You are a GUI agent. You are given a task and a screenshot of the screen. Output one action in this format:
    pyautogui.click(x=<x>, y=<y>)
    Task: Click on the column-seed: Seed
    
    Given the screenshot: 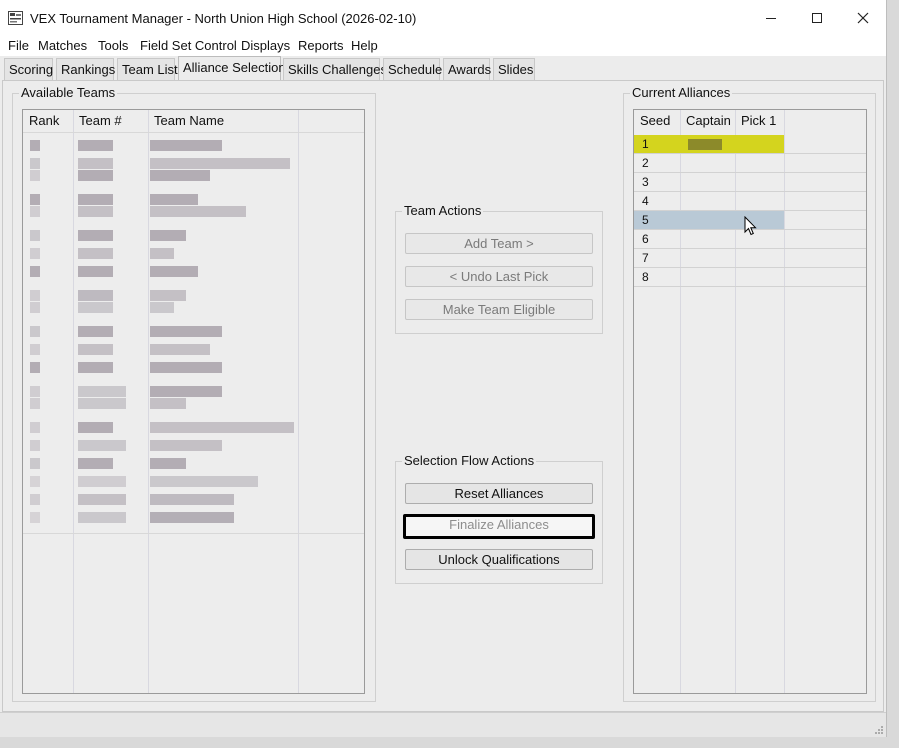 What is the action you would take?
    pyautogui.click(x=657, y=121)
    